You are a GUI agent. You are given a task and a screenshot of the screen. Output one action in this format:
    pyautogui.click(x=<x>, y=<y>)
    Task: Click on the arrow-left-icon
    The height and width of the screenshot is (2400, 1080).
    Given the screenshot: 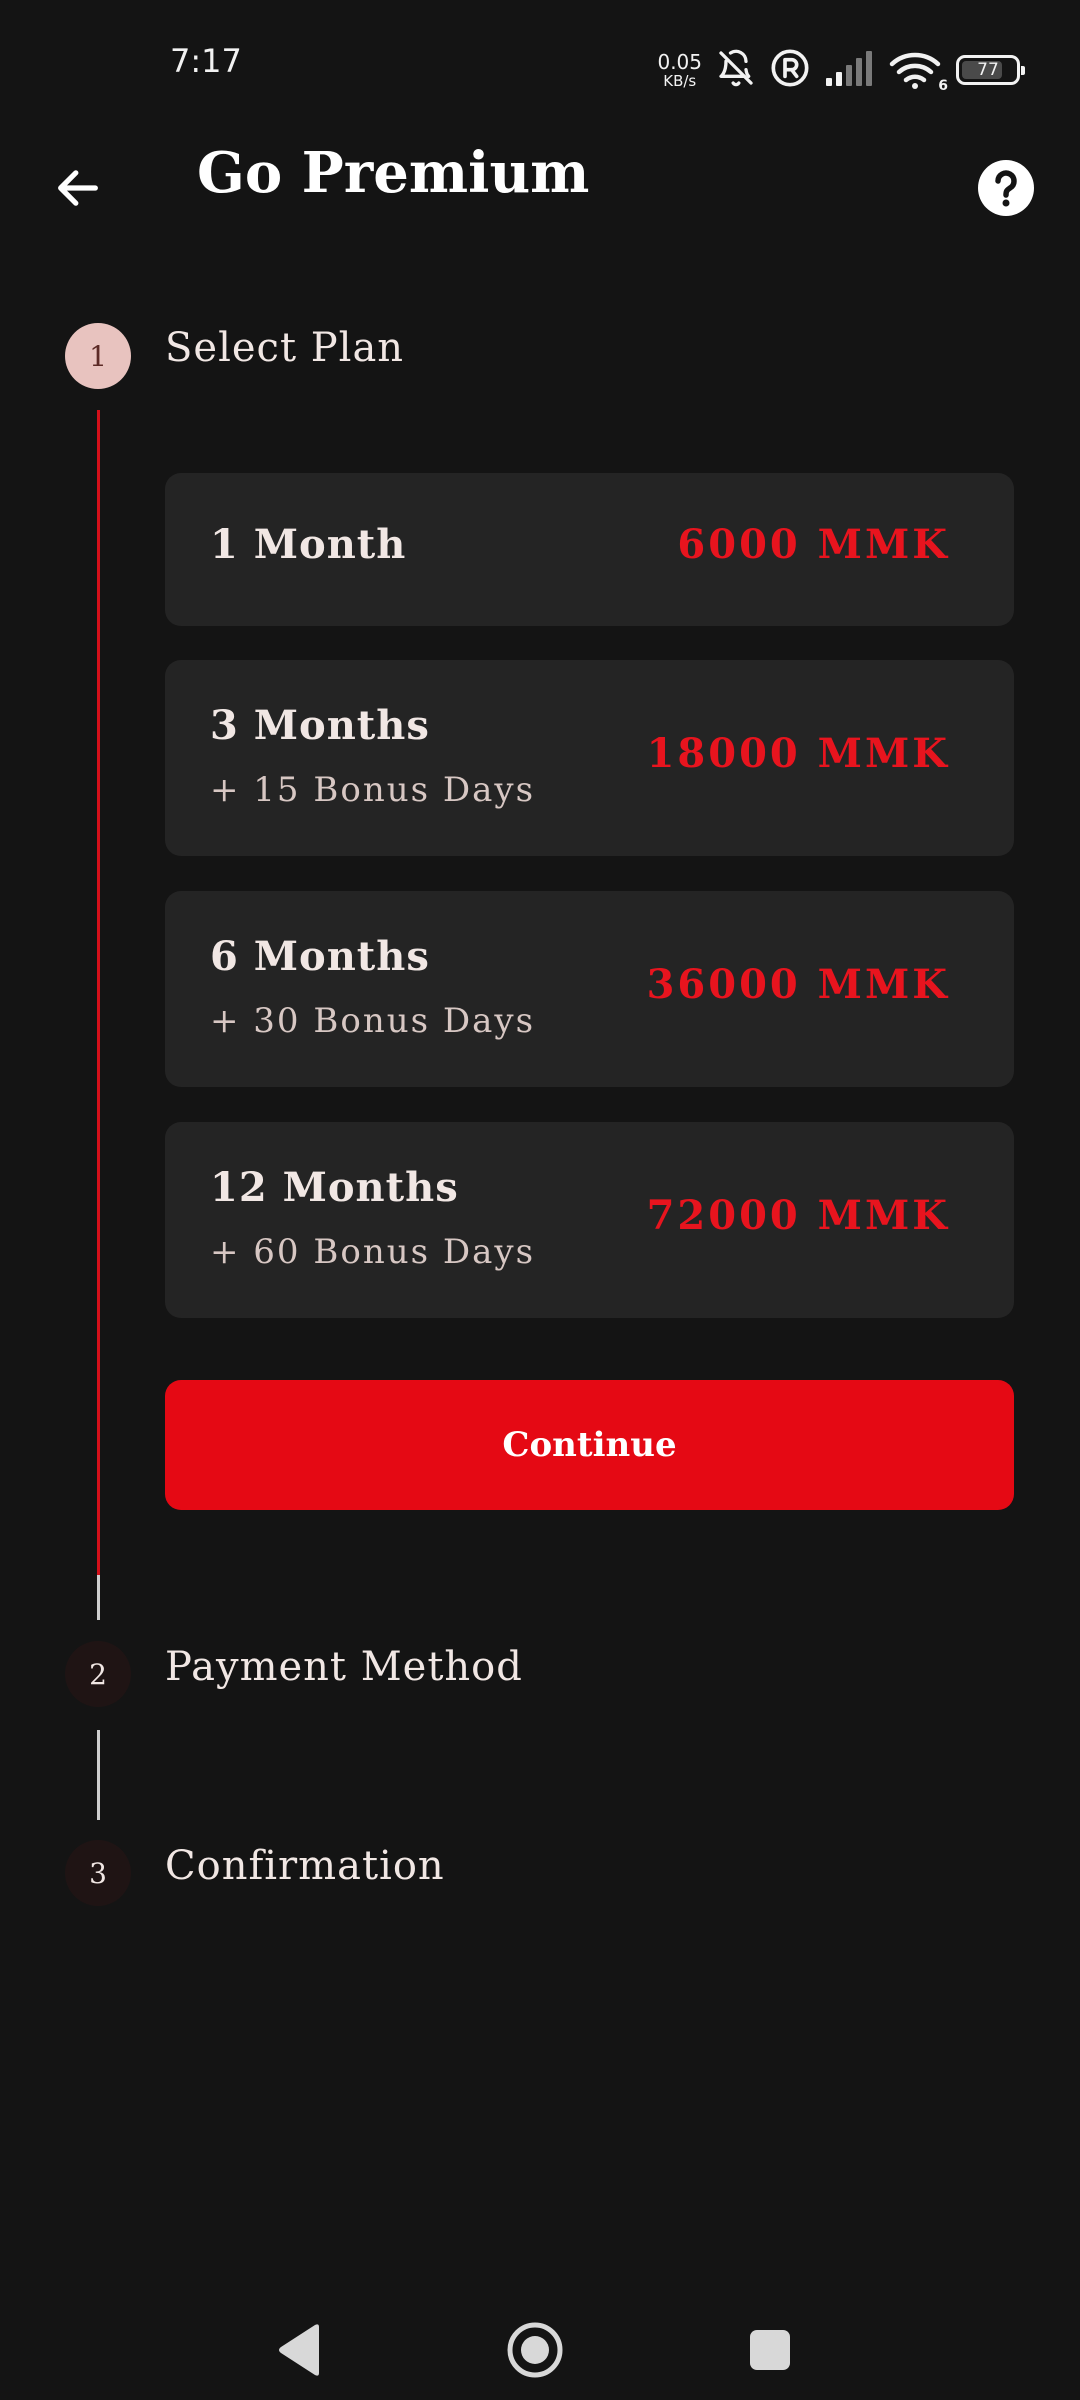 What is the action you would take?
    pyautogui.click(x=78, y=188)
    